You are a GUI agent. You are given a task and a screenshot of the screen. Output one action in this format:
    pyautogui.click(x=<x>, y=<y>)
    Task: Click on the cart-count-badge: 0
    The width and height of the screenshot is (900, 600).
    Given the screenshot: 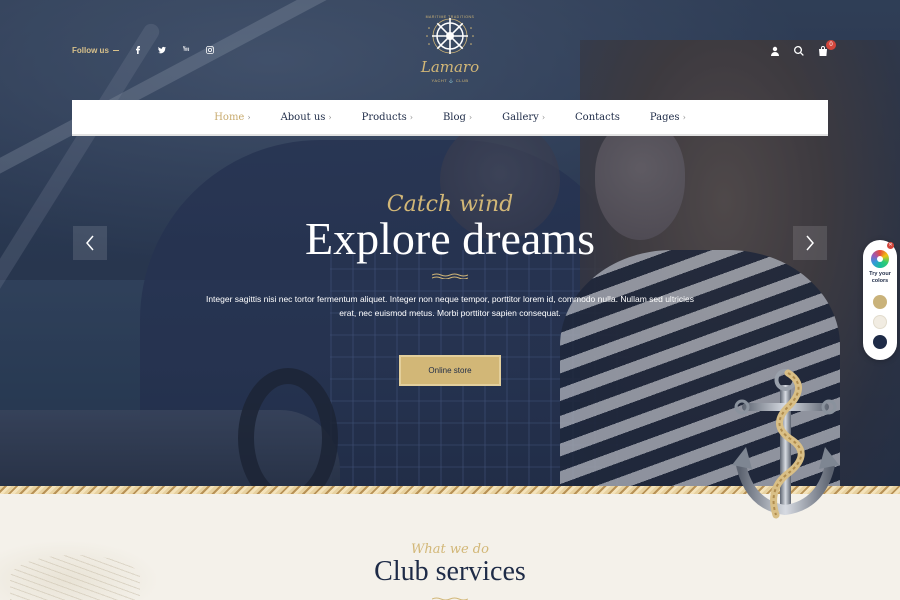 What is the action you would take?
    pyautogui.click(x=831, y=45)
    